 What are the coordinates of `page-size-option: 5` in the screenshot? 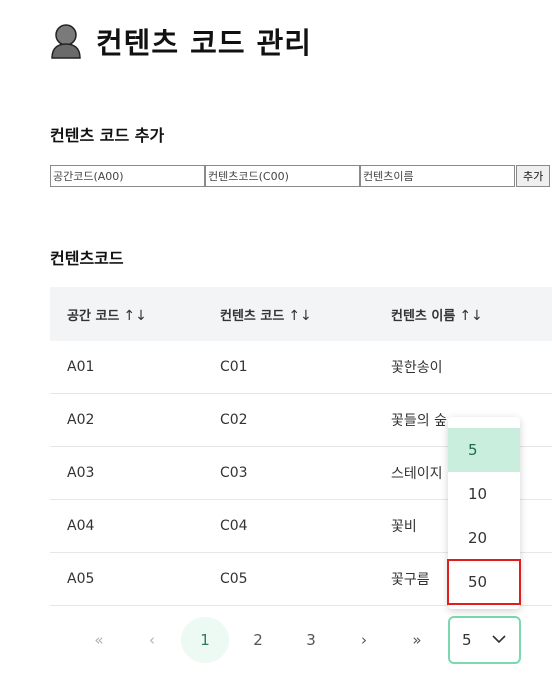 It's located at (484, 450).